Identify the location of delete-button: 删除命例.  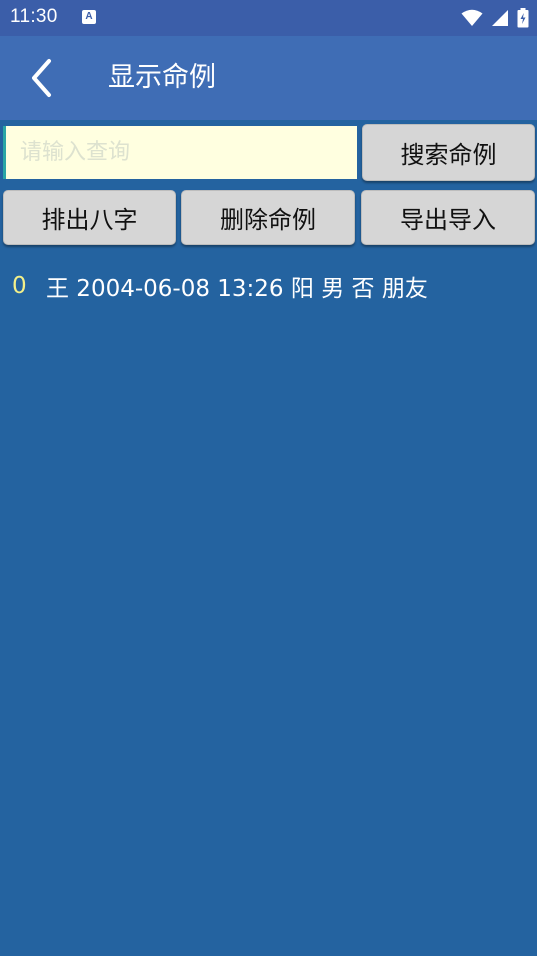
(268, 217).